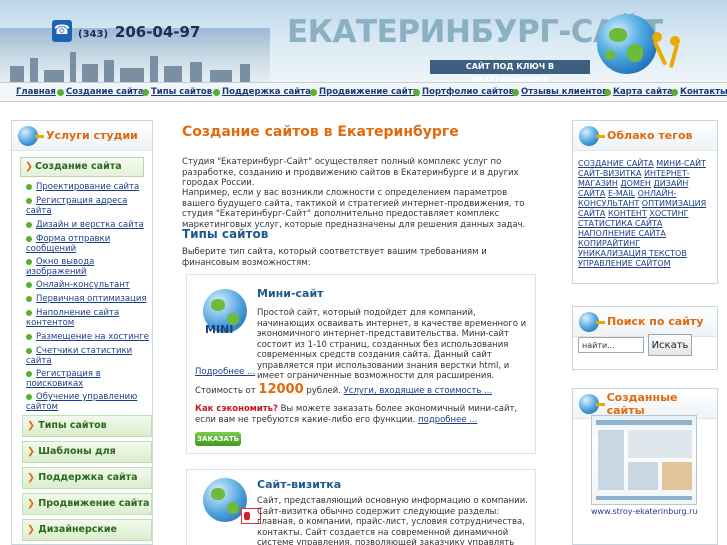 This screenshot has height=545, width=727. I want to click on subitem-label: Форма отправки сообщений, so click(68, 244).